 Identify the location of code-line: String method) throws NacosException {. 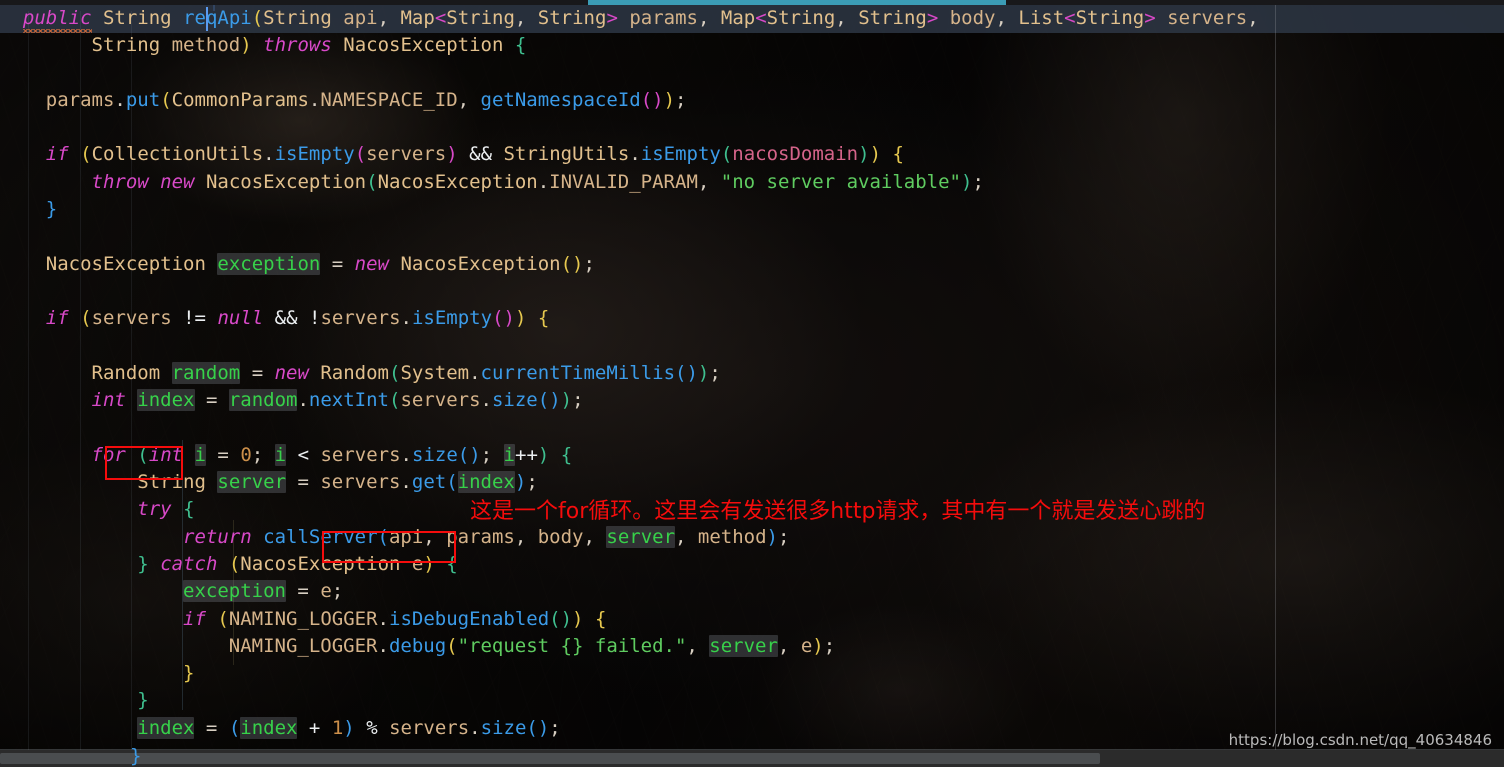
(752, 45).